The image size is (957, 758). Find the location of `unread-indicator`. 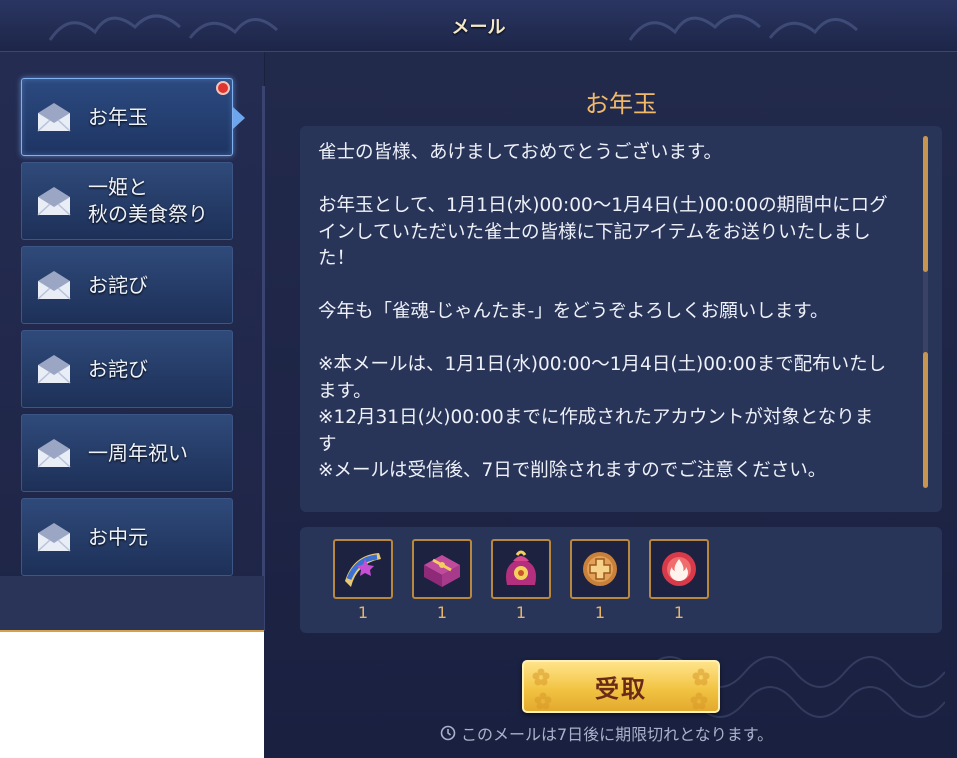

unread-indicator is located at coordinates (223, 88).